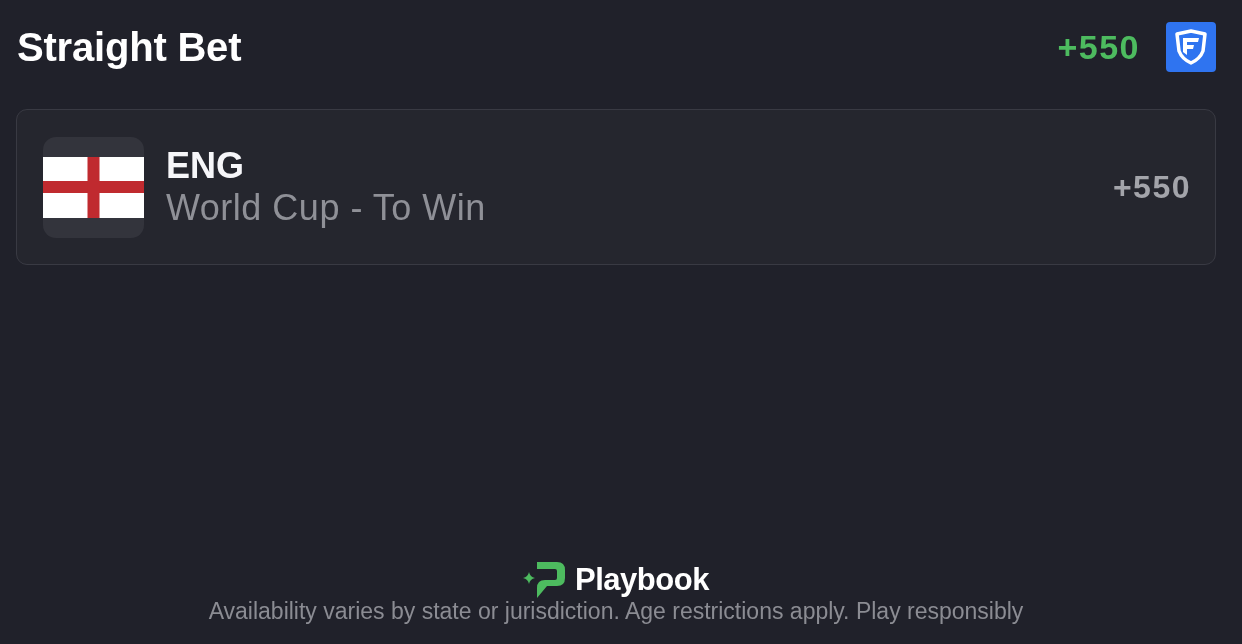  Describe the element at coordinates (1151, 187) in the screenshot. I see `bet-odds: +550` at that location.